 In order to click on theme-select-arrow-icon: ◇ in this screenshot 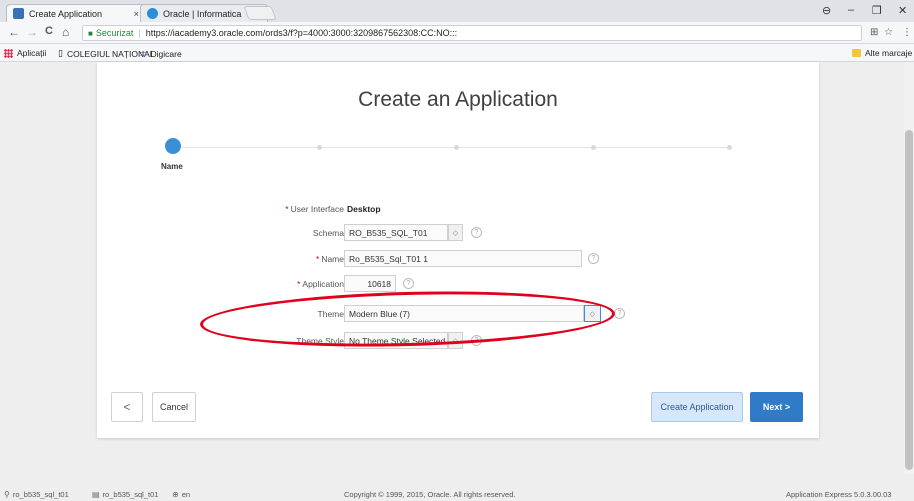, I will do `click(592, 313)`.